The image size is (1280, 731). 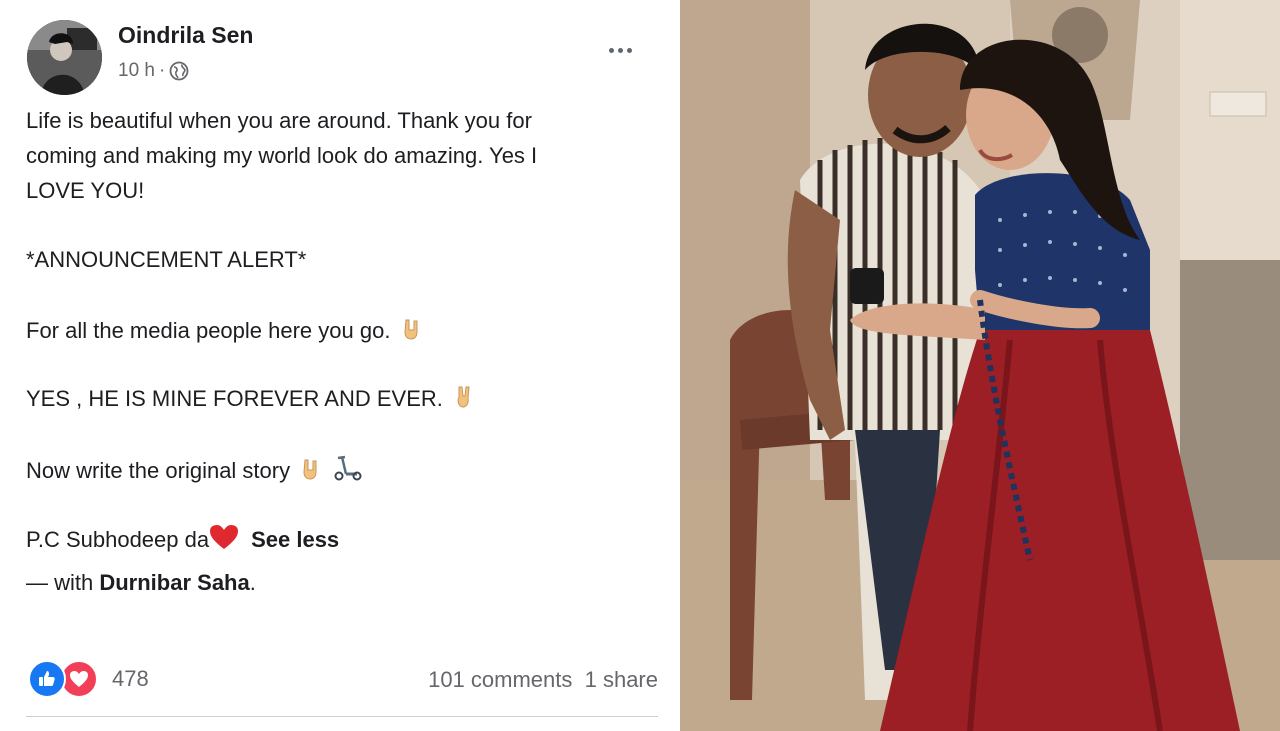 What do you see at coordinates (130, 679) in the screenshot?
I see `reaction-count: 478` at bounding box center [130, 679].